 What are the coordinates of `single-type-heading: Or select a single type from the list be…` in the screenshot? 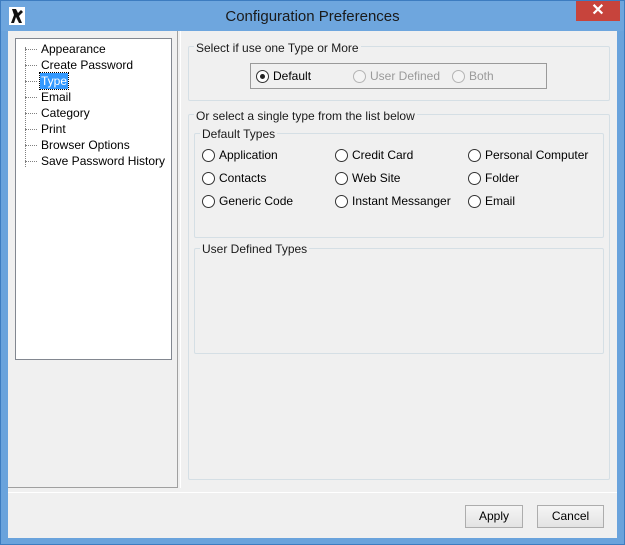 It's located at (305, 116).